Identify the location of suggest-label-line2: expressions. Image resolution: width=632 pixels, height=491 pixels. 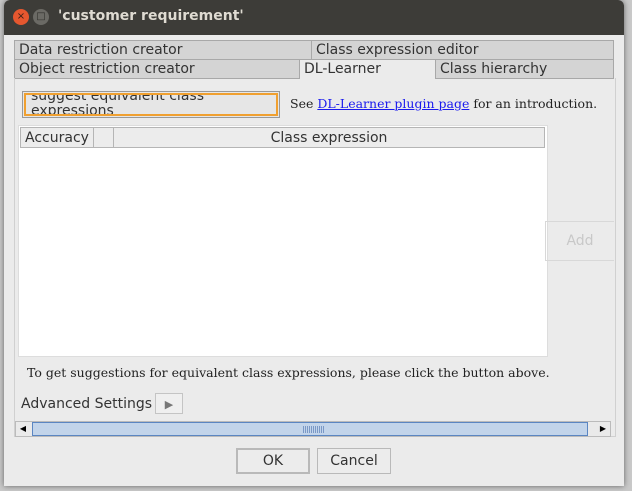
(72, 109).